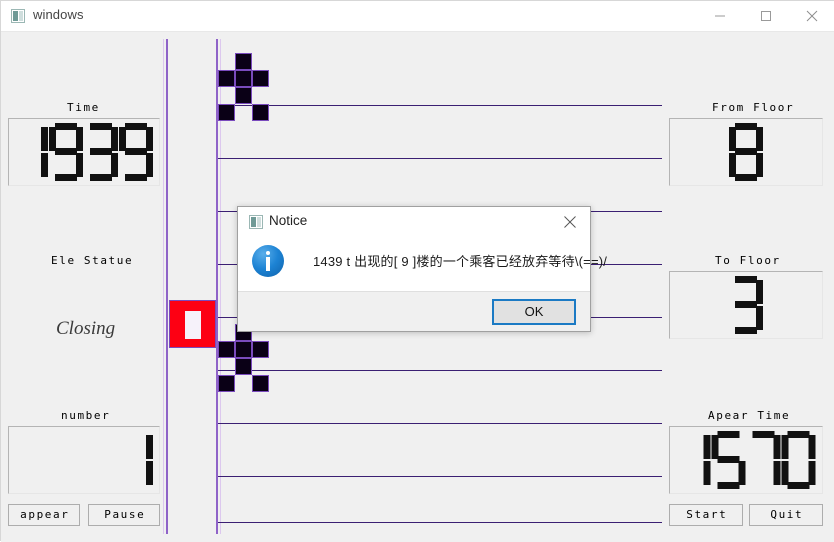 This screenshot has width=834, height=542. What do you see at coordinates (124, 515) in the screenshot?
I see `pause-button: Pause` at bounding box center [124, 515].